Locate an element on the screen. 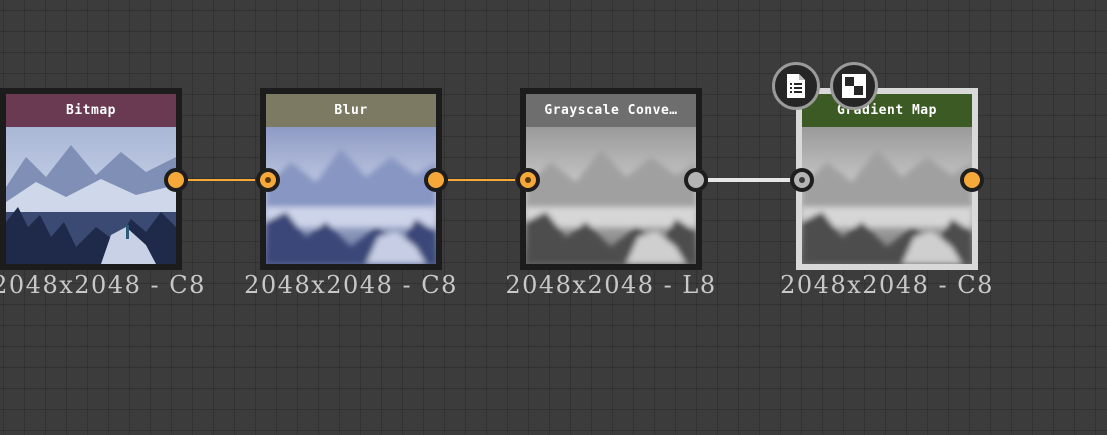 The width and height of the screenshot is (1107, 435). document-list-icon is located at coordinates (796, 86).